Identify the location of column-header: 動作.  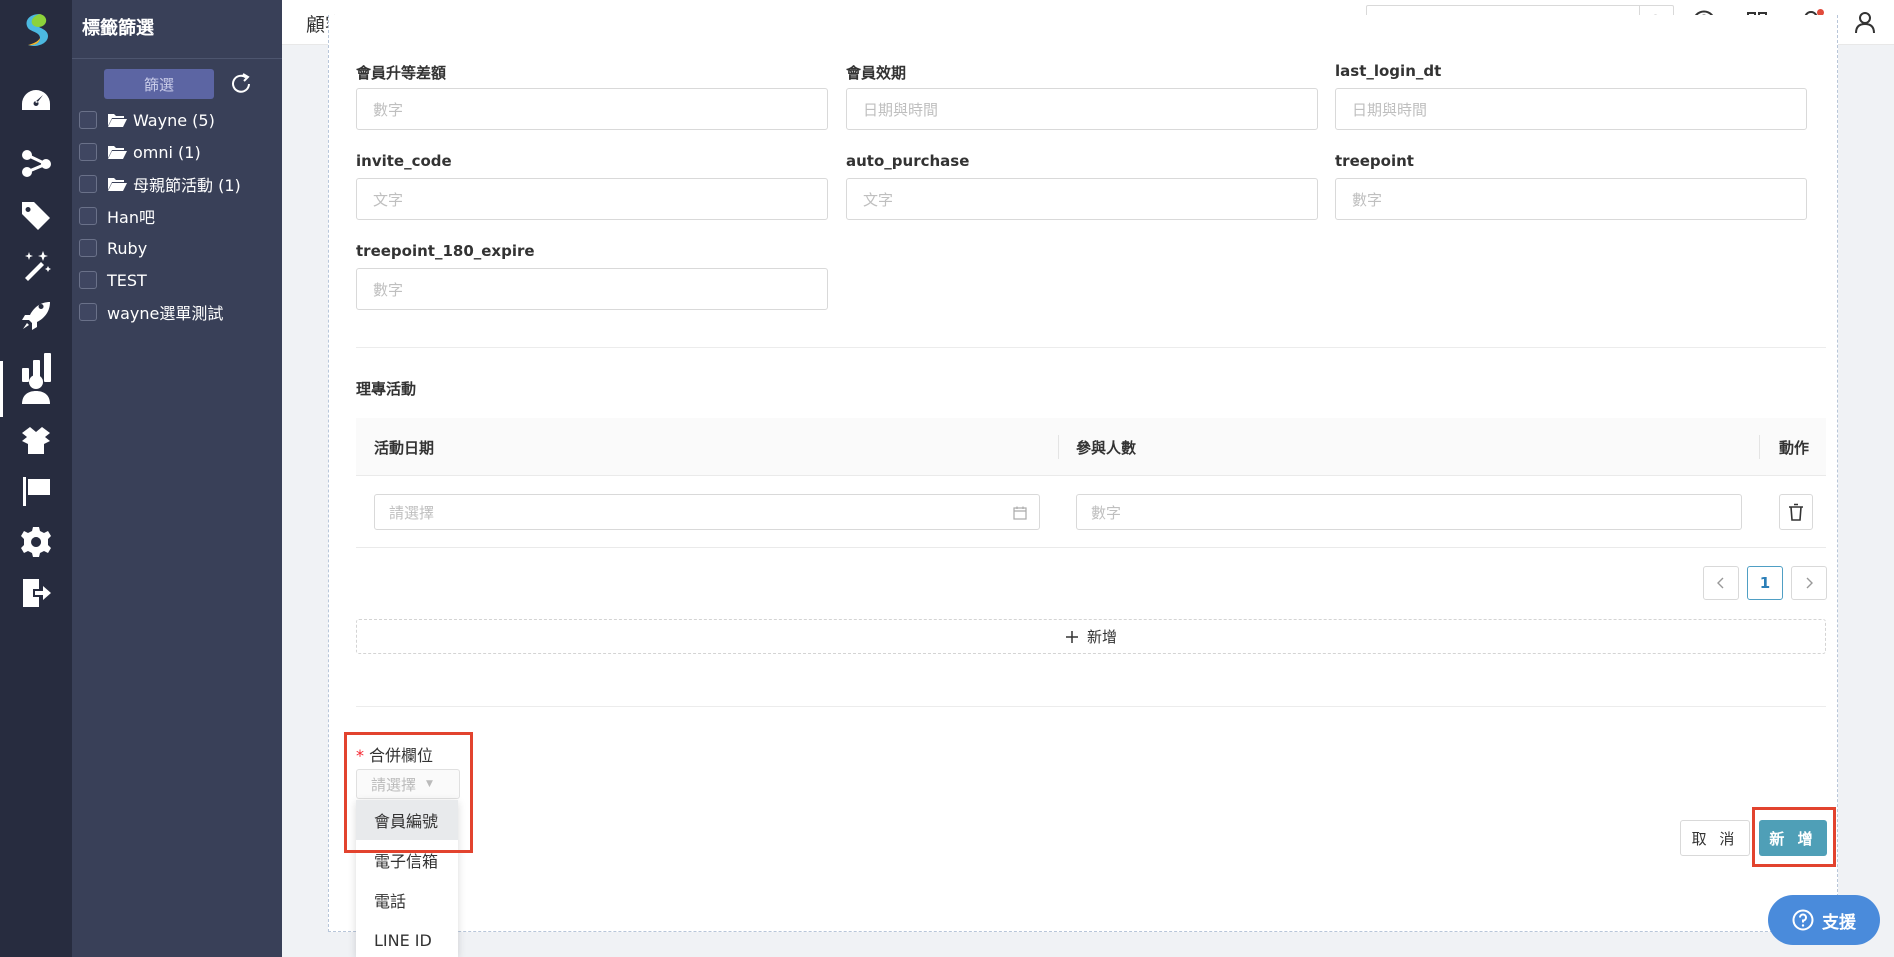
(1794, 448).